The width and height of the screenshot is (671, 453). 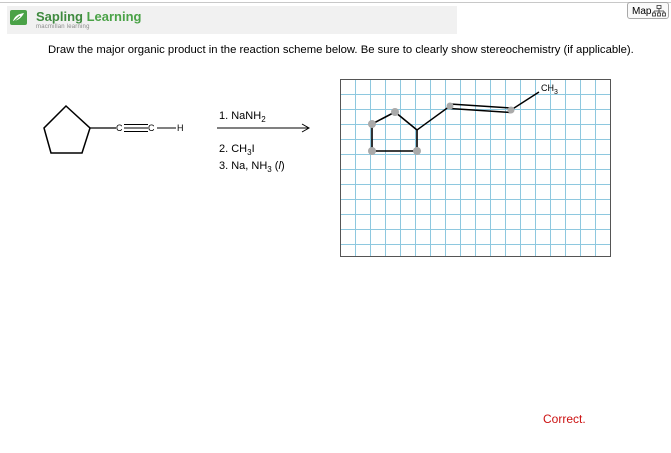 I want to click on reagent-step-1-text: 1. NaNH, so click(x=240, y=116).